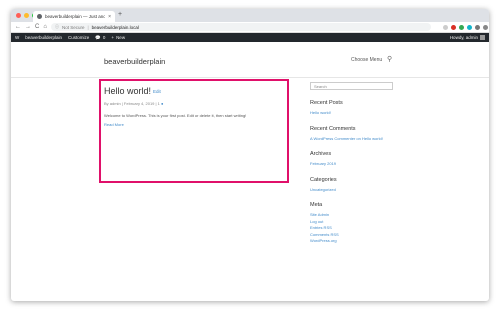 The width and height of the screenshot is (500, 315). Describe the element at coordinates (445, 27) in the screenshot. I see `star-icon` at that location.